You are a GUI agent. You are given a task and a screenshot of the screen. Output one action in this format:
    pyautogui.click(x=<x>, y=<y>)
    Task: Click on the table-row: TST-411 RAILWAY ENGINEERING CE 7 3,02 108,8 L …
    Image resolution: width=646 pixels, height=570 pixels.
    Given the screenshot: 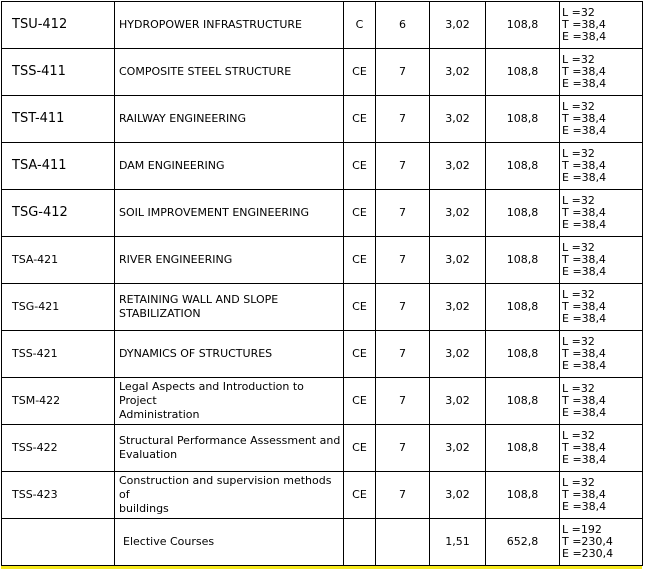 What is the action you would take?
    pyautogui.click(x=322, y=119)
    